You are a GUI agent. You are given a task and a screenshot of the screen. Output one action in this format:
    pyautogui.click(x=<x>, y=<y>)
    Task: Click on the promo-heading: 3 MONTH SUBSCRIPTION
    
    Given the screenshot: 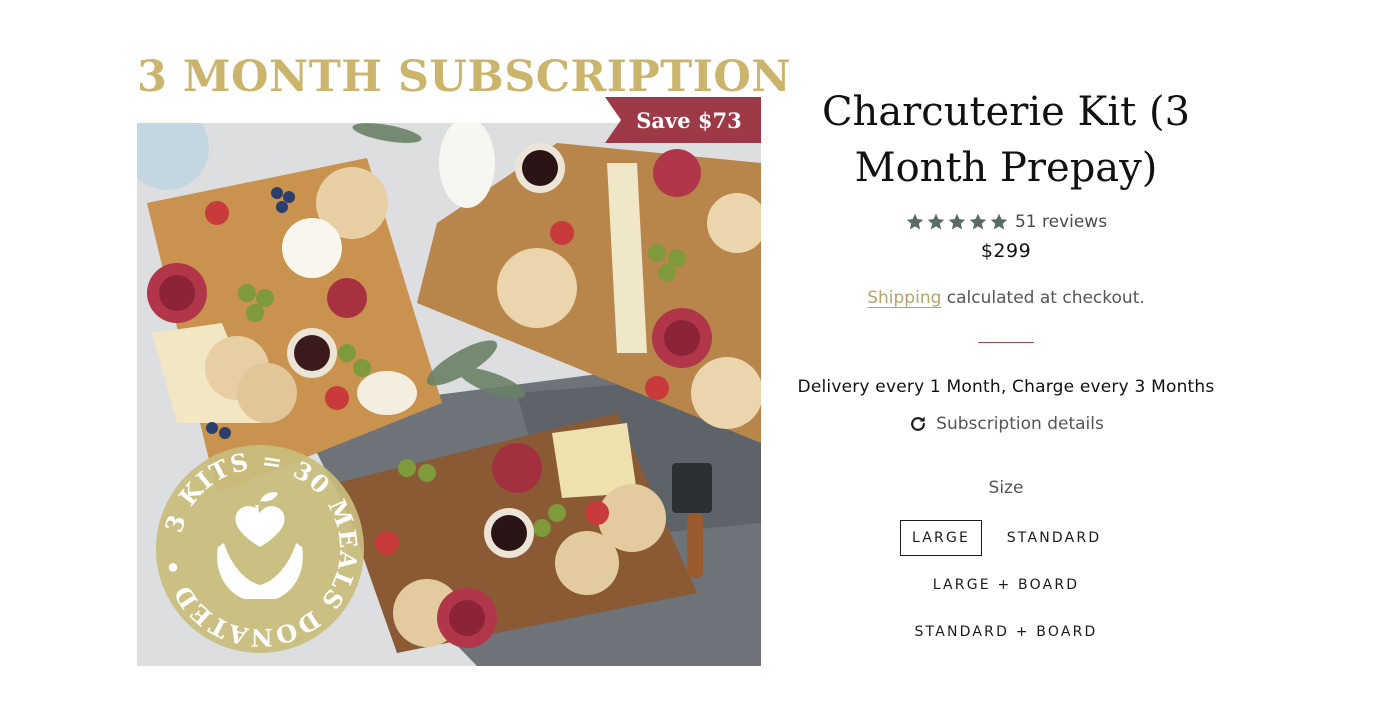 What is the action you would take?
    pyautogui.click(x=464, y=77)
    